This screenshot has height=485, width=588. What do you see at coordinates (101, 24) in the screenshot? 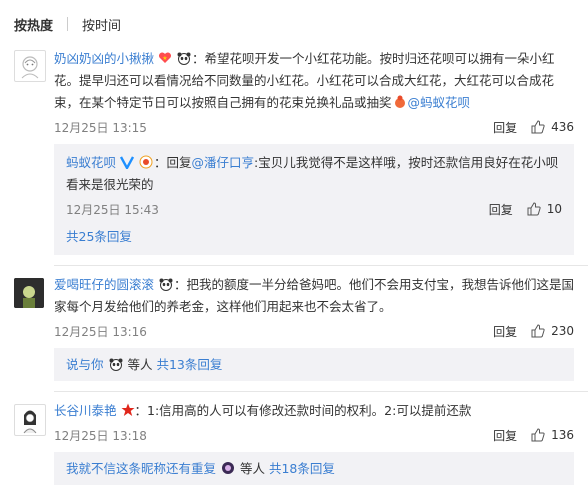
I see `sort-by-time-tab: 按时间` at bounding box center [101, 24].